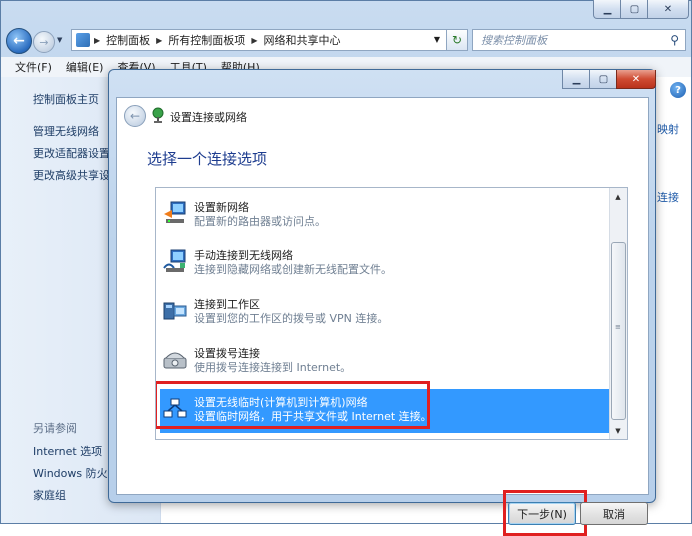 The height and width of the screenshot is (536, 692). I want to click on grip-icon: ≡, so click(618, 327).